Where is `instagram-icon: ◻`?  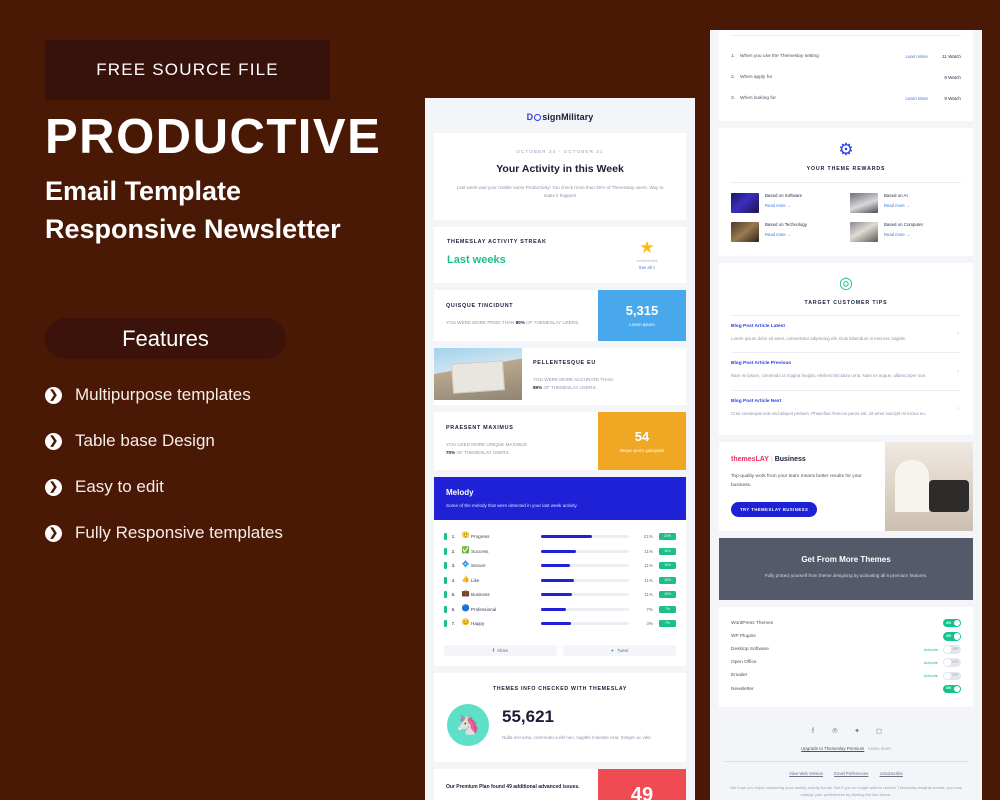
instagram-icon: ◻ is located at coordinates (879, 731).